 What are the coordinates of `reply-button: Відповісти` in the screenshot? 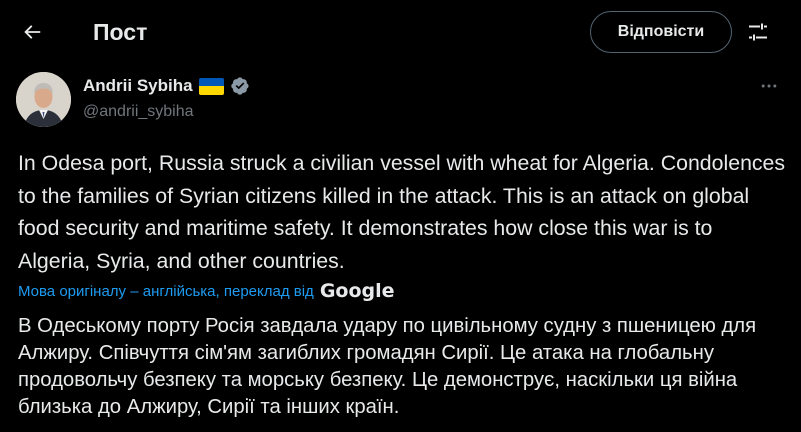 It's located at (661, 32).